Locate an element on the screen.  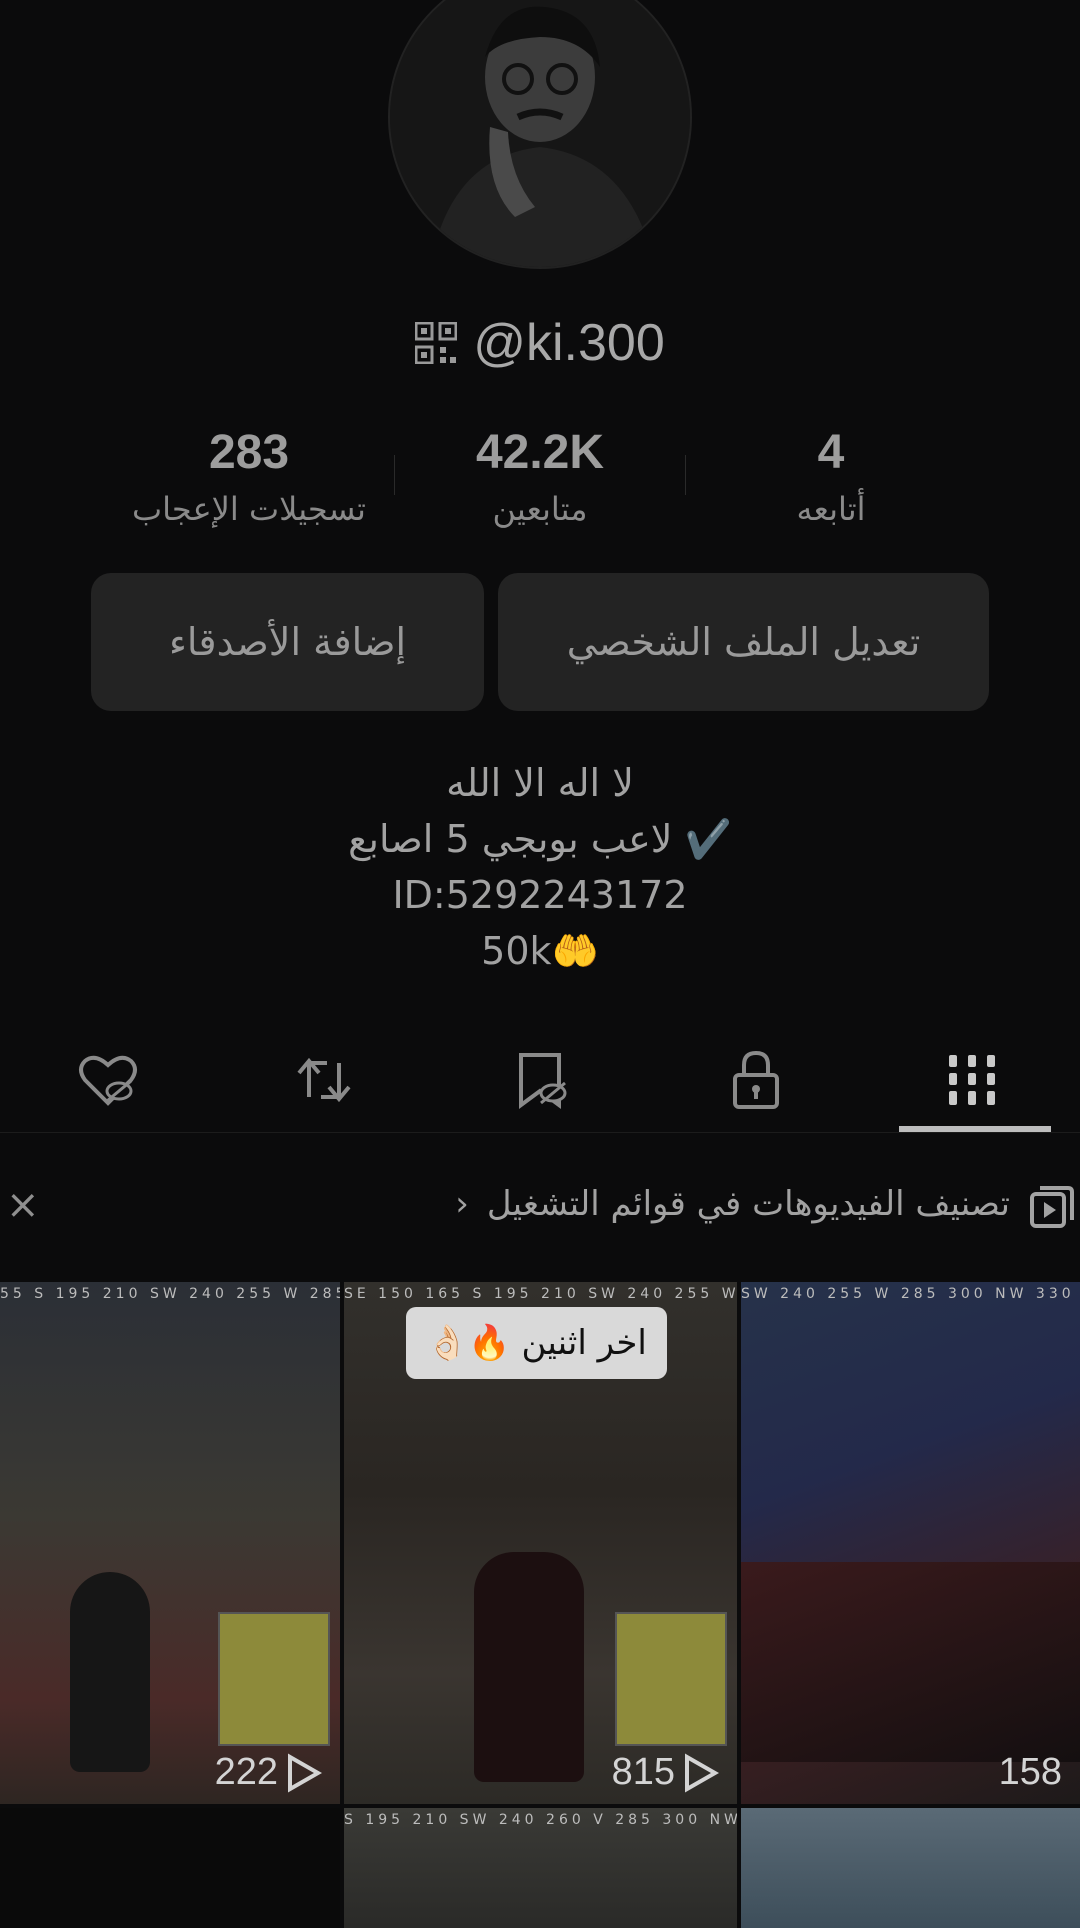
following-count: 4 is located at coordinates (831, 452).